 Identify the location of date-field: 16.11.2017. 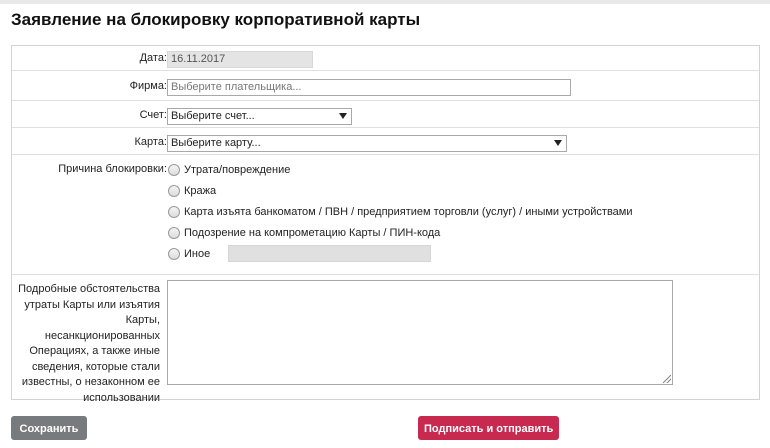
(240, 59).